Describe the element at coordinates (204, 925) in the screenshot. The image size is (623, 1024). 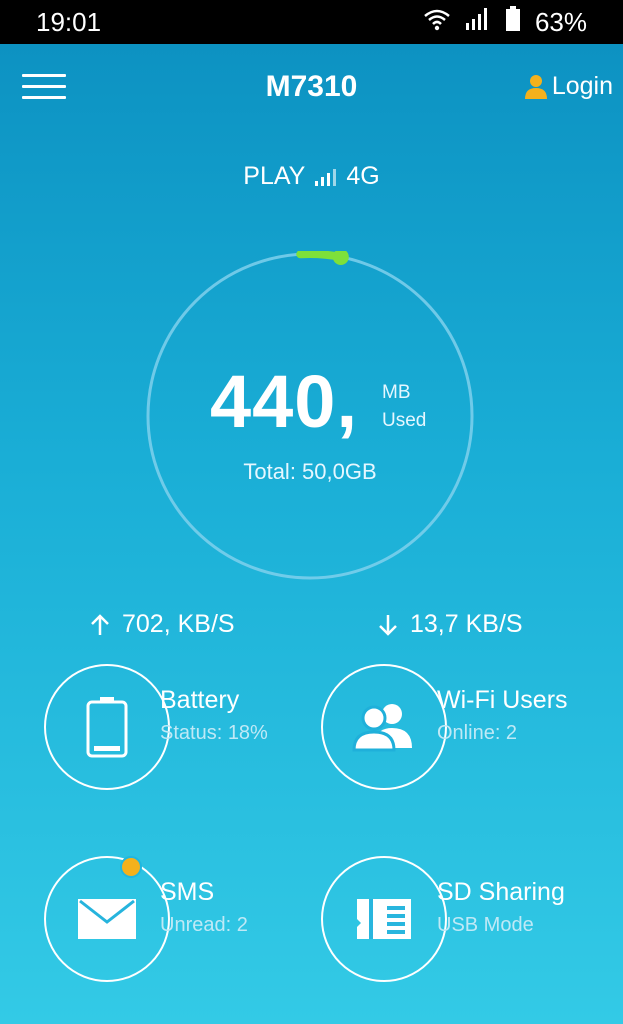
I see `sms-unread: Unread: 2` at that location.